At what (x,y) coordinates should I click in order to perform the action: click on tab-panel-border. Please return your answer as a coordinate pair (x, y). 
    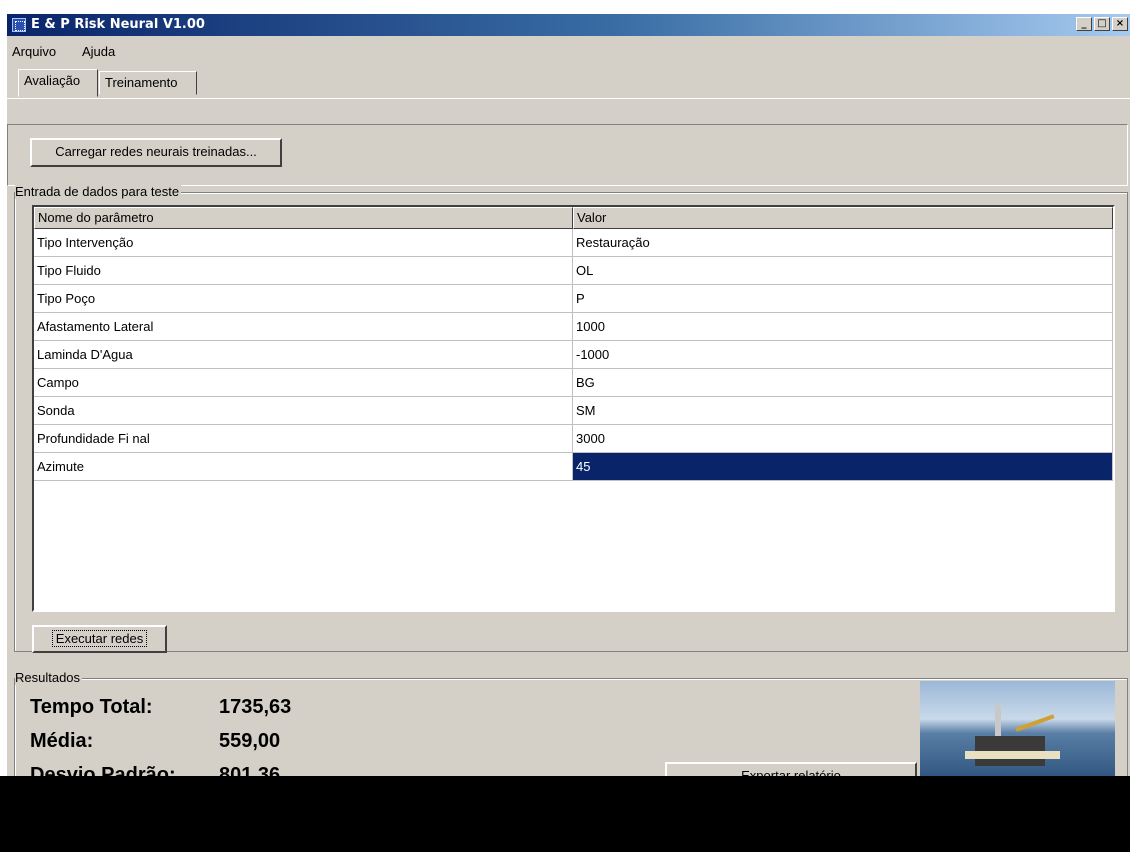
    Looking at the image, I should click on (568, 98).